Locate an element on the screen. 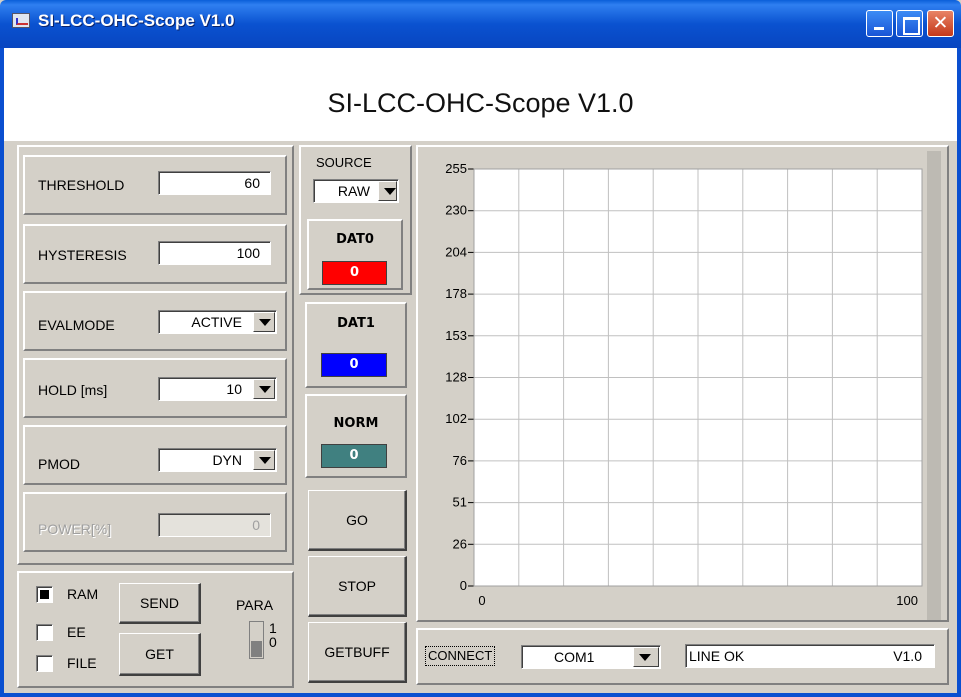 This screenshot has height=697, width=961. getbuff-button: GETBUFF is located at coordinates (357, 652).